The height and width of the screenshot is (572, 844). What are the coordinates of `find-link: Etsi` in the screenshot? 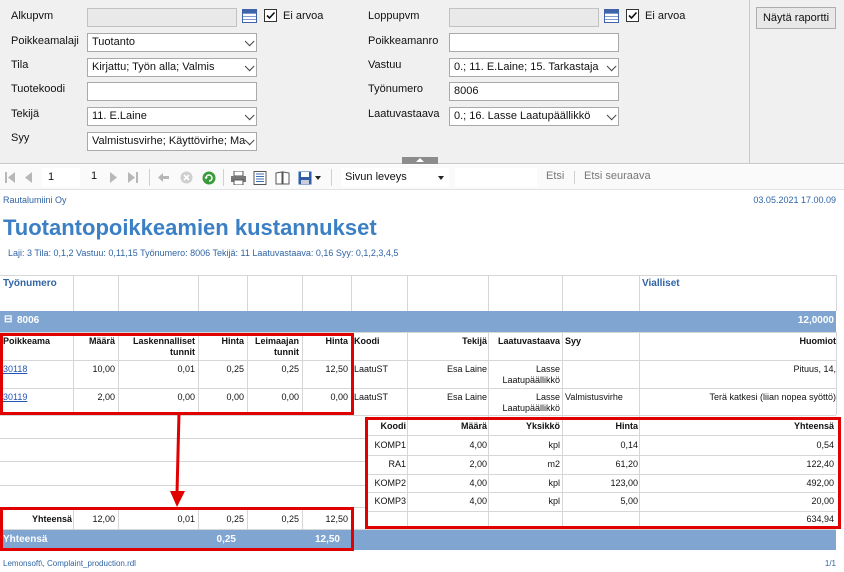 It's located at (555, 176).